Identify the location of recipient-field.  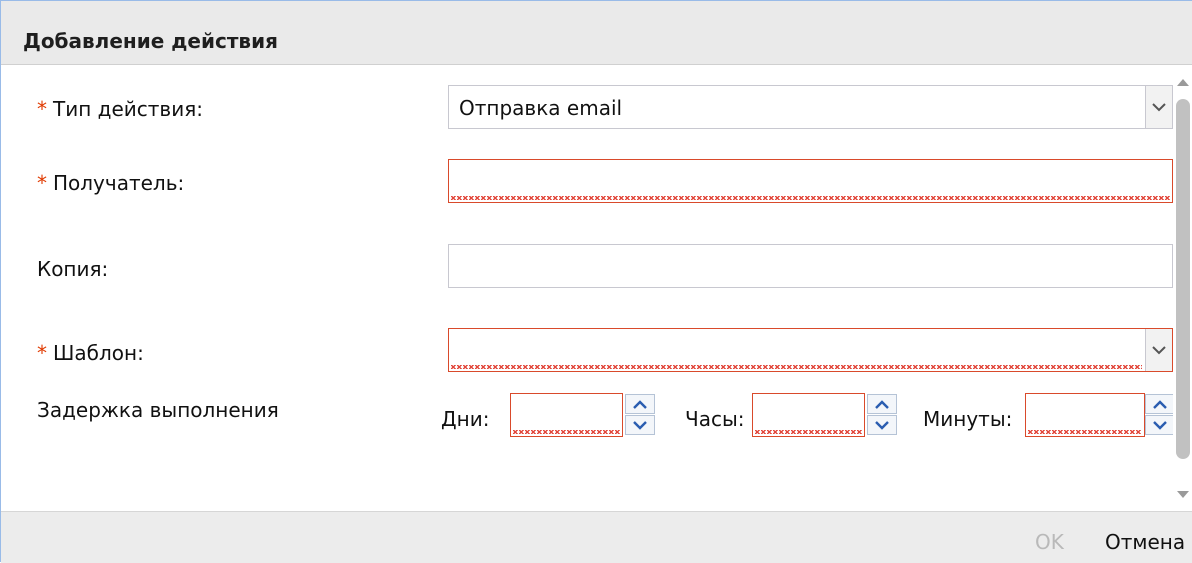
(810, 181).